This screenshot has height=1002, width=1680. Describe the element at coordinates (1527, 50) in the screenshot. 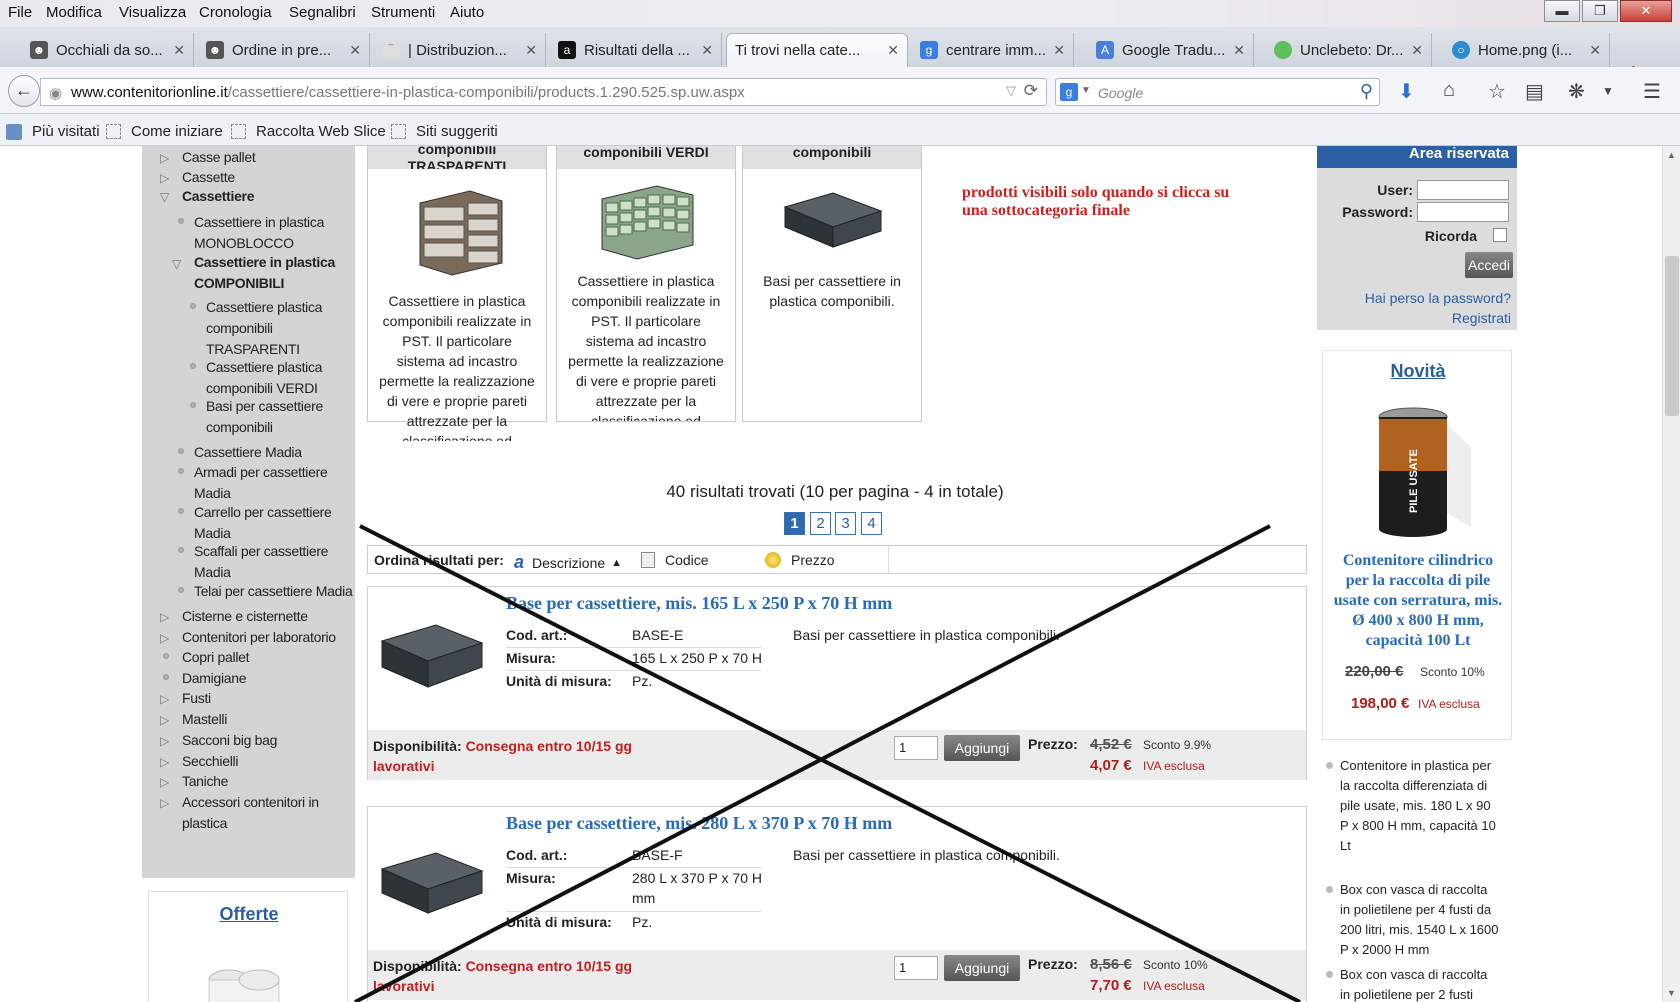

I see `tab-home-png: ○ Home.png (i... ✕` at that location.